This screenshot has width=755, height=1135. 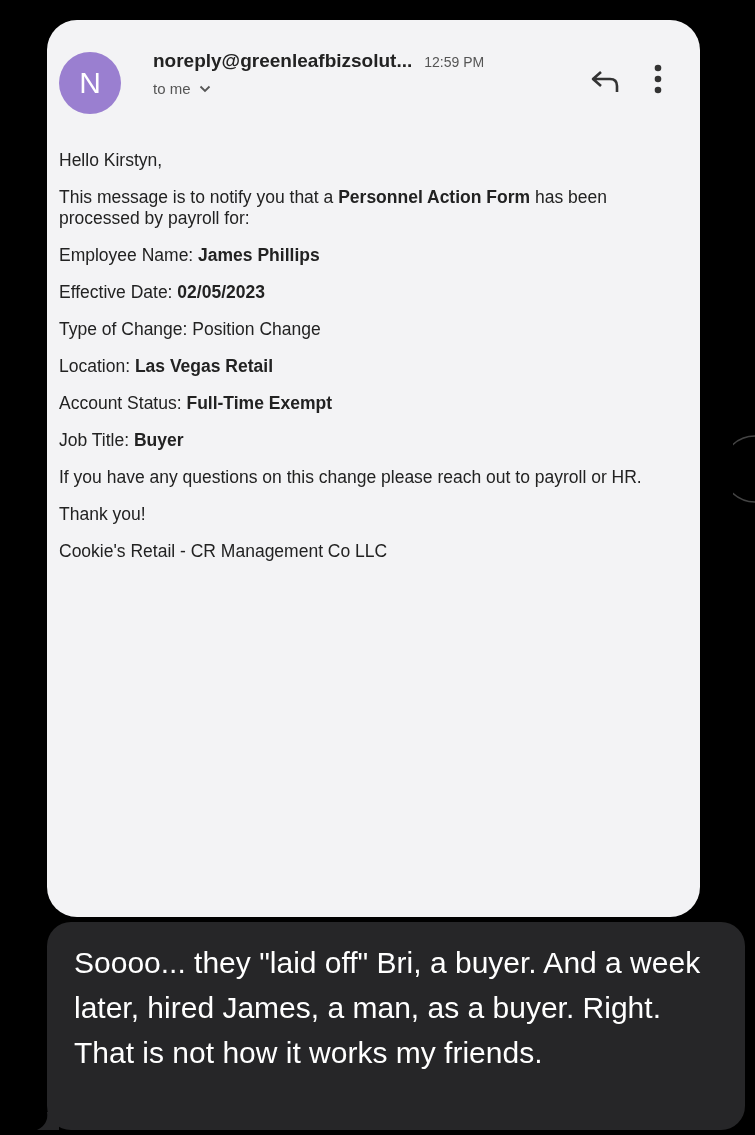 I want to click on email-paragraph: This message is to notify you that a Personnel Action Form has been processed by payroll for:, so click(x=333, y=208).